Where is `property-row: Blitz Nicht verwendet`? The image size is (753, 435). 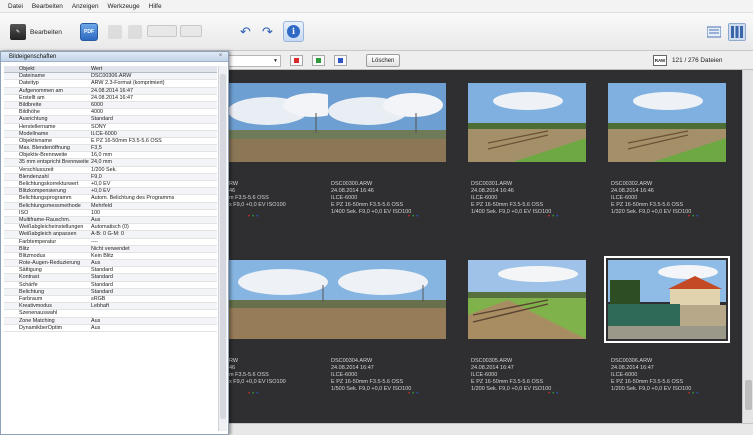
property-row: Blitz Nicht verwendet is located at coordinates (110, 249).